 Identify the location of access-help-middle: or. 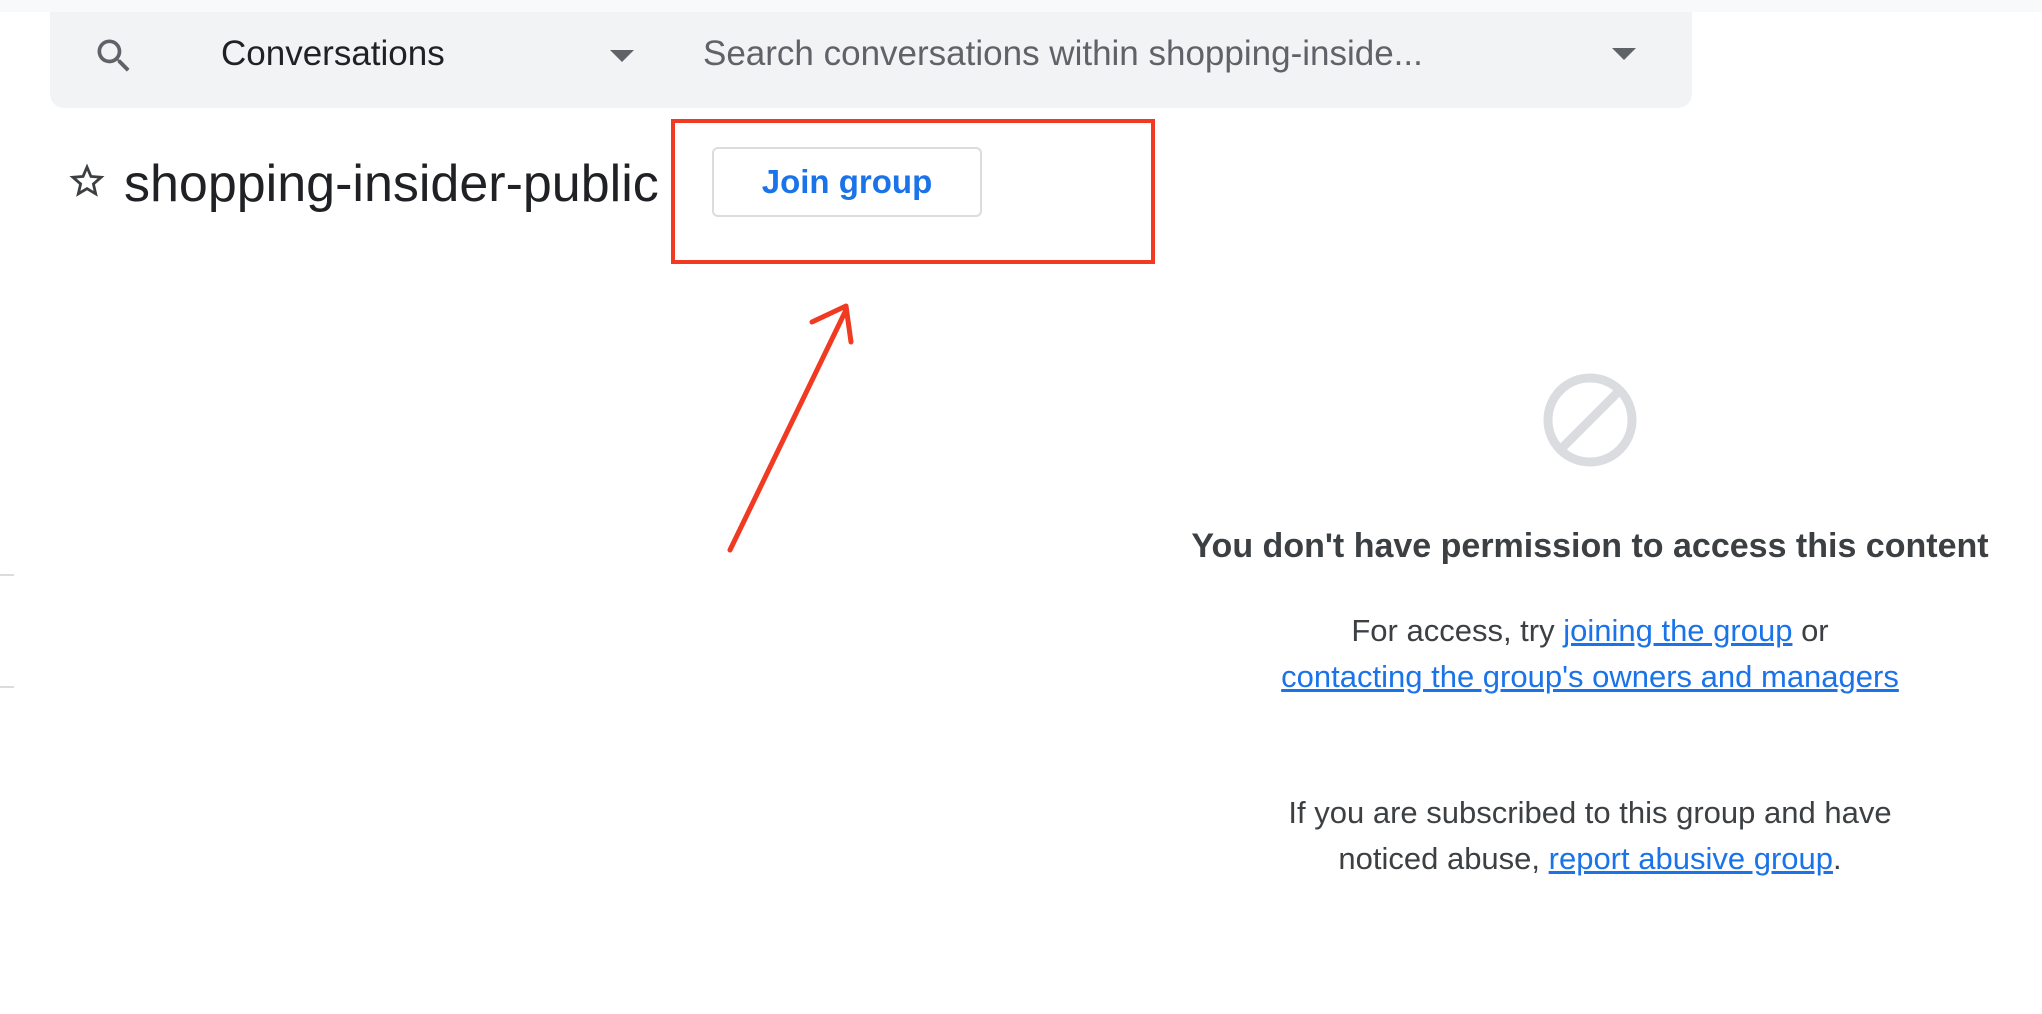
(1810, 630).